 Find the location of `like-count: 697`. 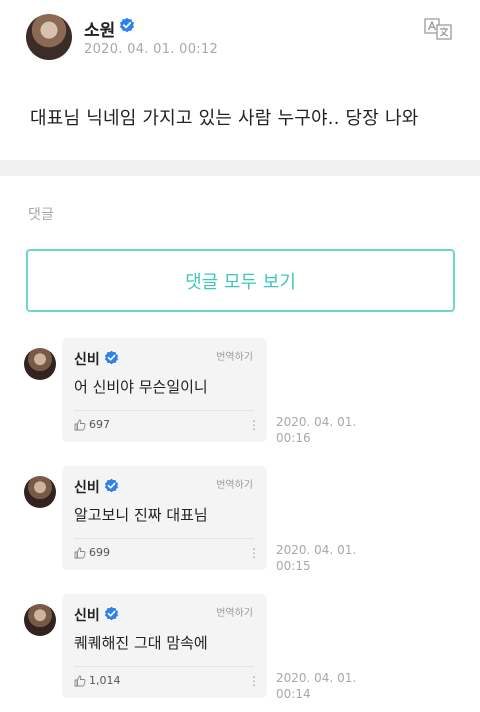

like-count: 697 is located at coordinates (99, 424).